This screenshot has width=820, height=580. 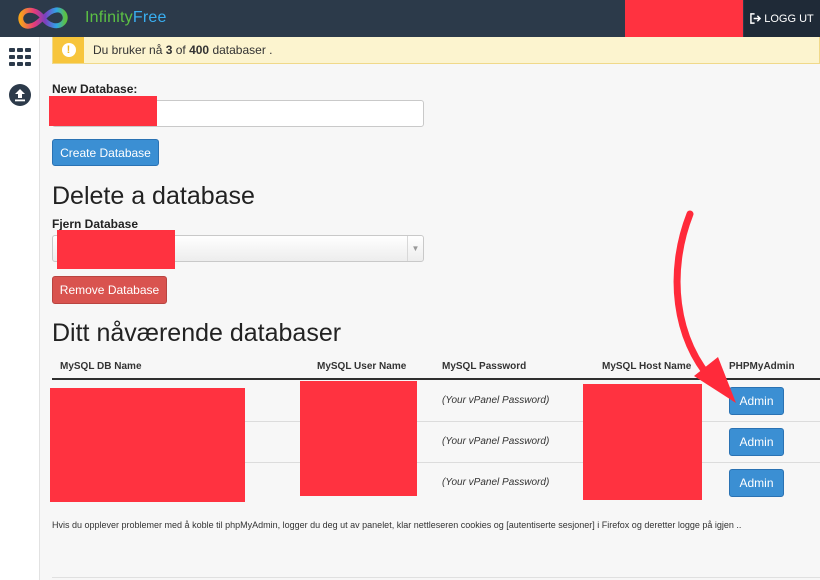 I want to click on col-header-password: MySQL Password, so click(x=484, y=366).